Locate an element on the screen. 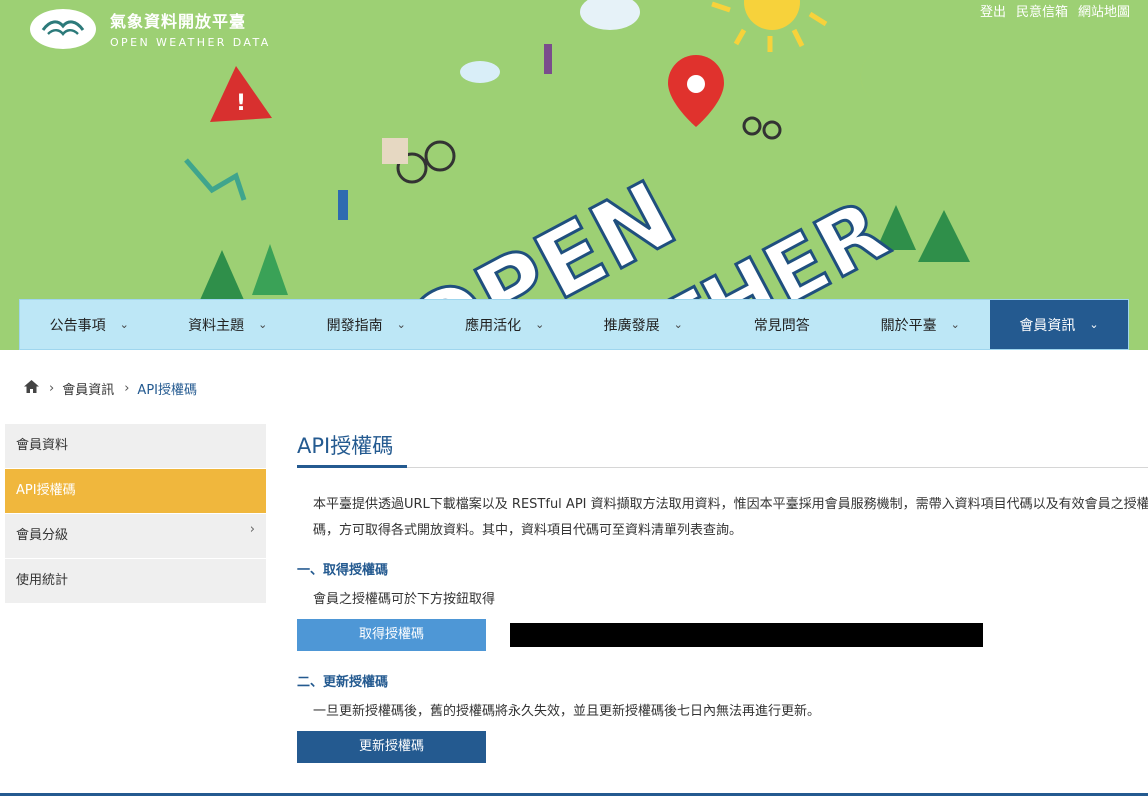 The height and width of the screenshot is (796, 1148). home-icon is located at coordinates (31, 388).